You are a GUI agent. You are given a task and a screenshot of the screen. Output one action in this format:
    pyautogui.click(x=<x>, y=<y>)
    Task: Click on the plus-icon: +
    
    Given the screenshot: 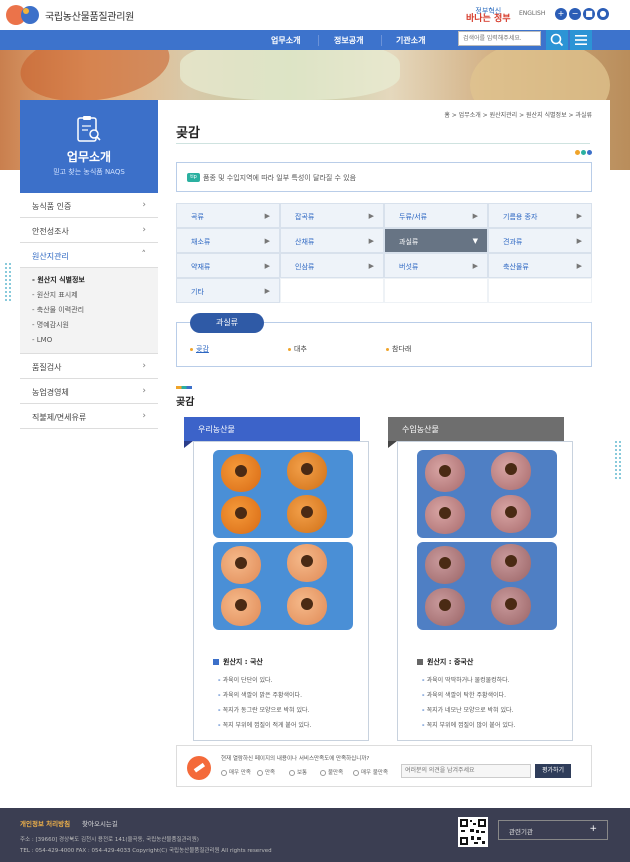 What is the action you would take?
    pyautogui.click(x=593, y=829)
    